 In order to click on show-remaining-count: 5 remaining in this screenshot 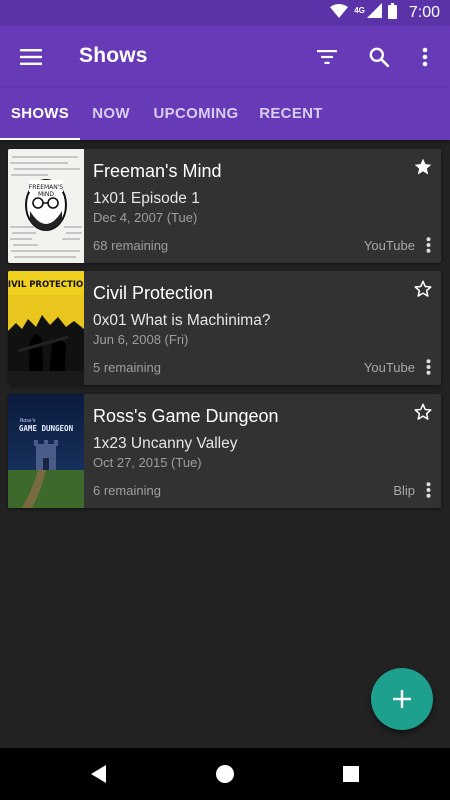, I will do `click(127, 367)`.